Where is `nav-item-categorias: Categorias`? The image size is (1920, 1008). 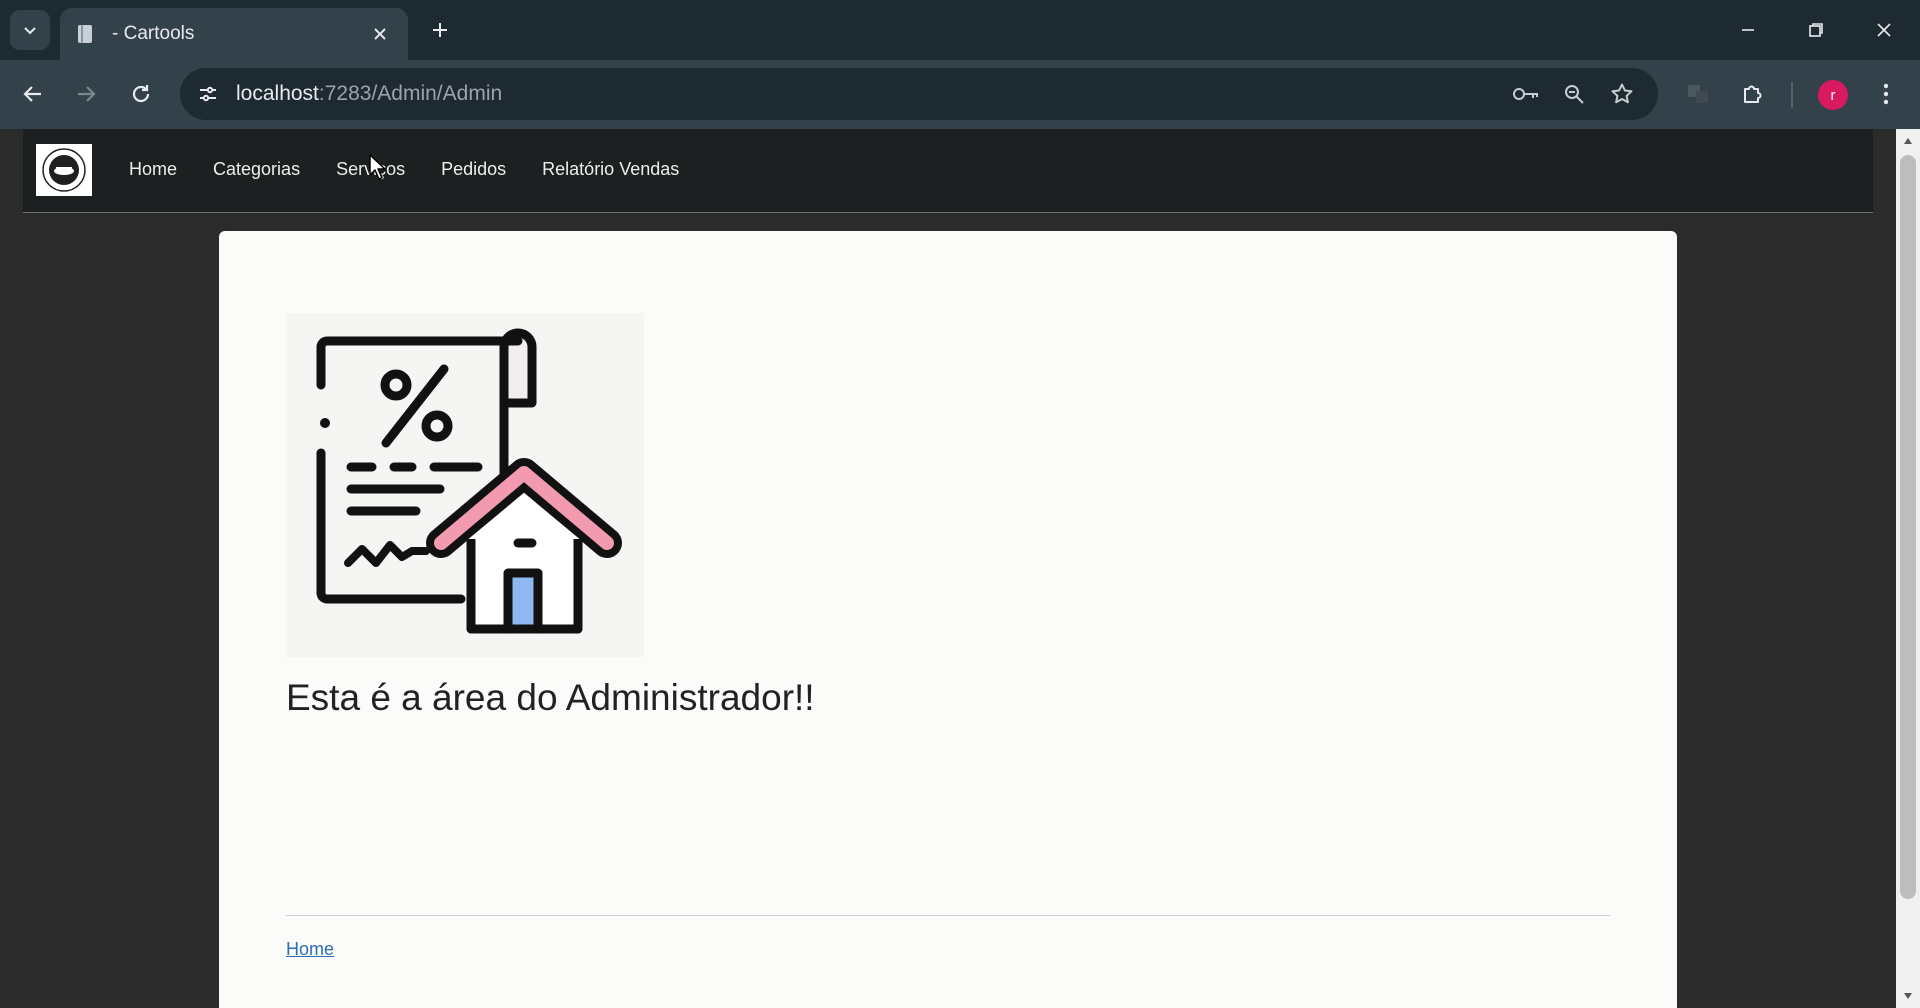 nav-item-categorias: Categorias is located at coordinates (256, 169).